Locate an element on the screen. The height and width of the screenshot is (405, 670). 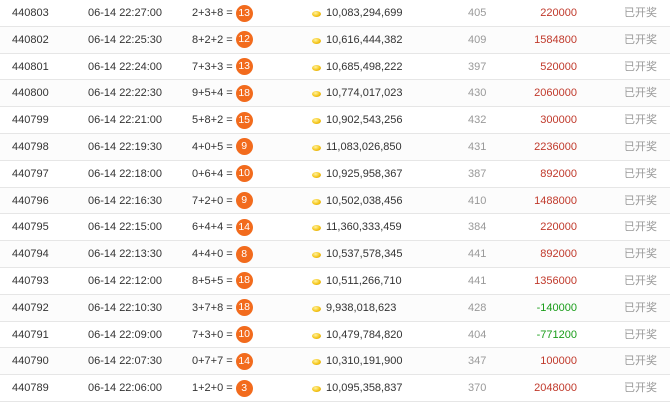
formula-text: 7+3+0 = is located at coordinates (212, 334).